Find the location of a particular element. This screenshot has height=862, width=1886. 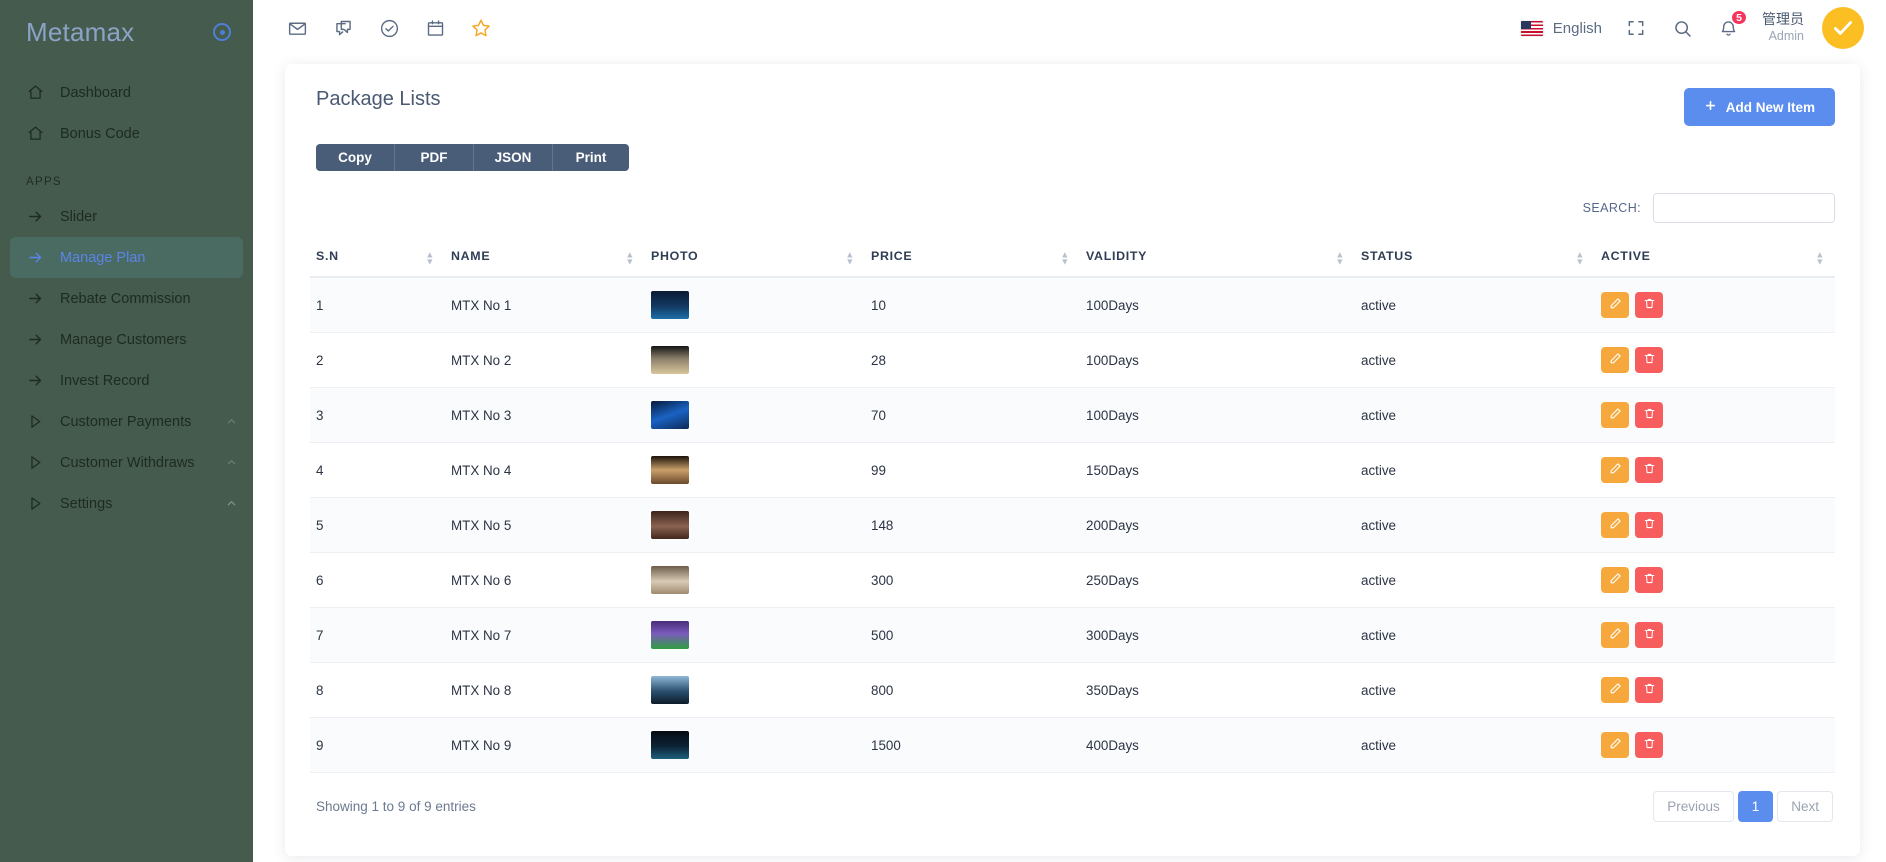

sidebar-item-manage-plan: Manage Plan is located at coordinates (126, 257).